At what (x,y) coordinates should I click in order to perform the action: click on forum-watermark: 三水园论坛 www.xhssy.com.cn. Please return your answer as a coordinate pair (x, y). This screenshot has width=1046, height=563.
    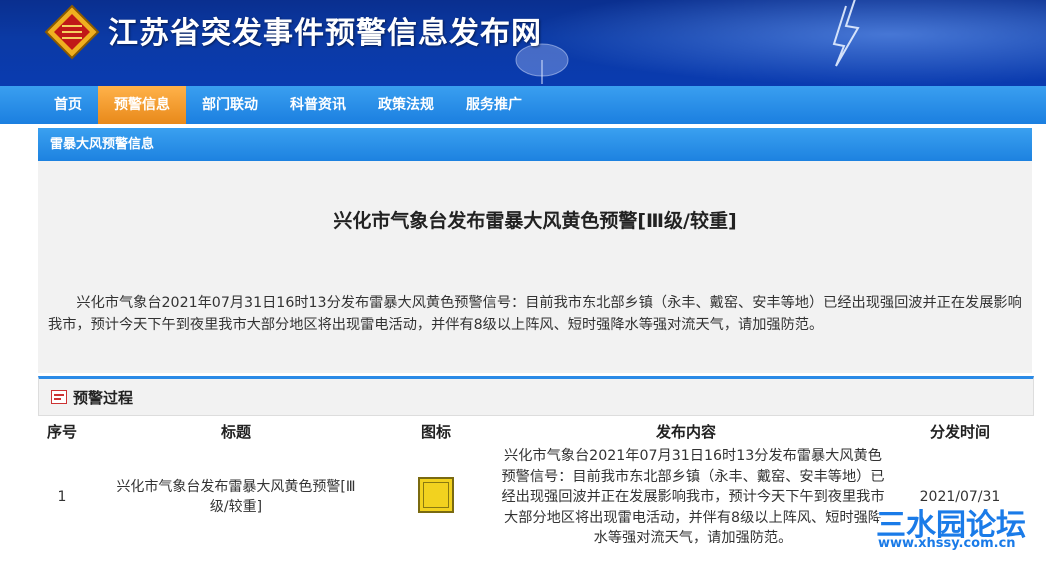
    Looking at the image, I should click on (961, 530).